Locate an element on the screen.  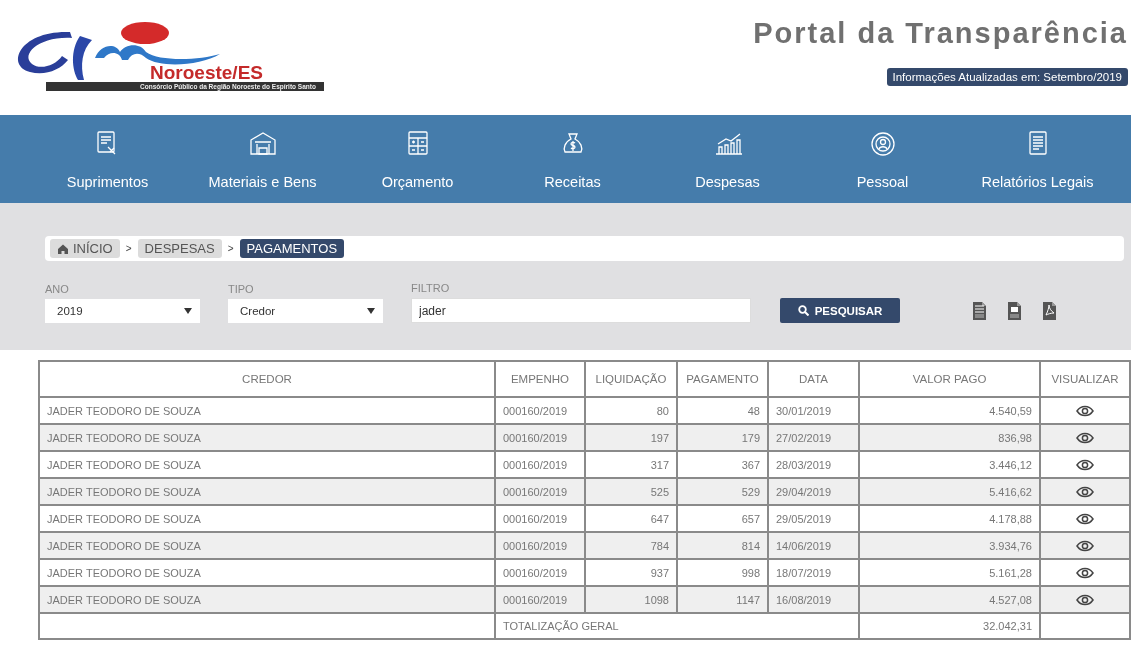
pdf-file-icon is located at coordinates (1049, 311).